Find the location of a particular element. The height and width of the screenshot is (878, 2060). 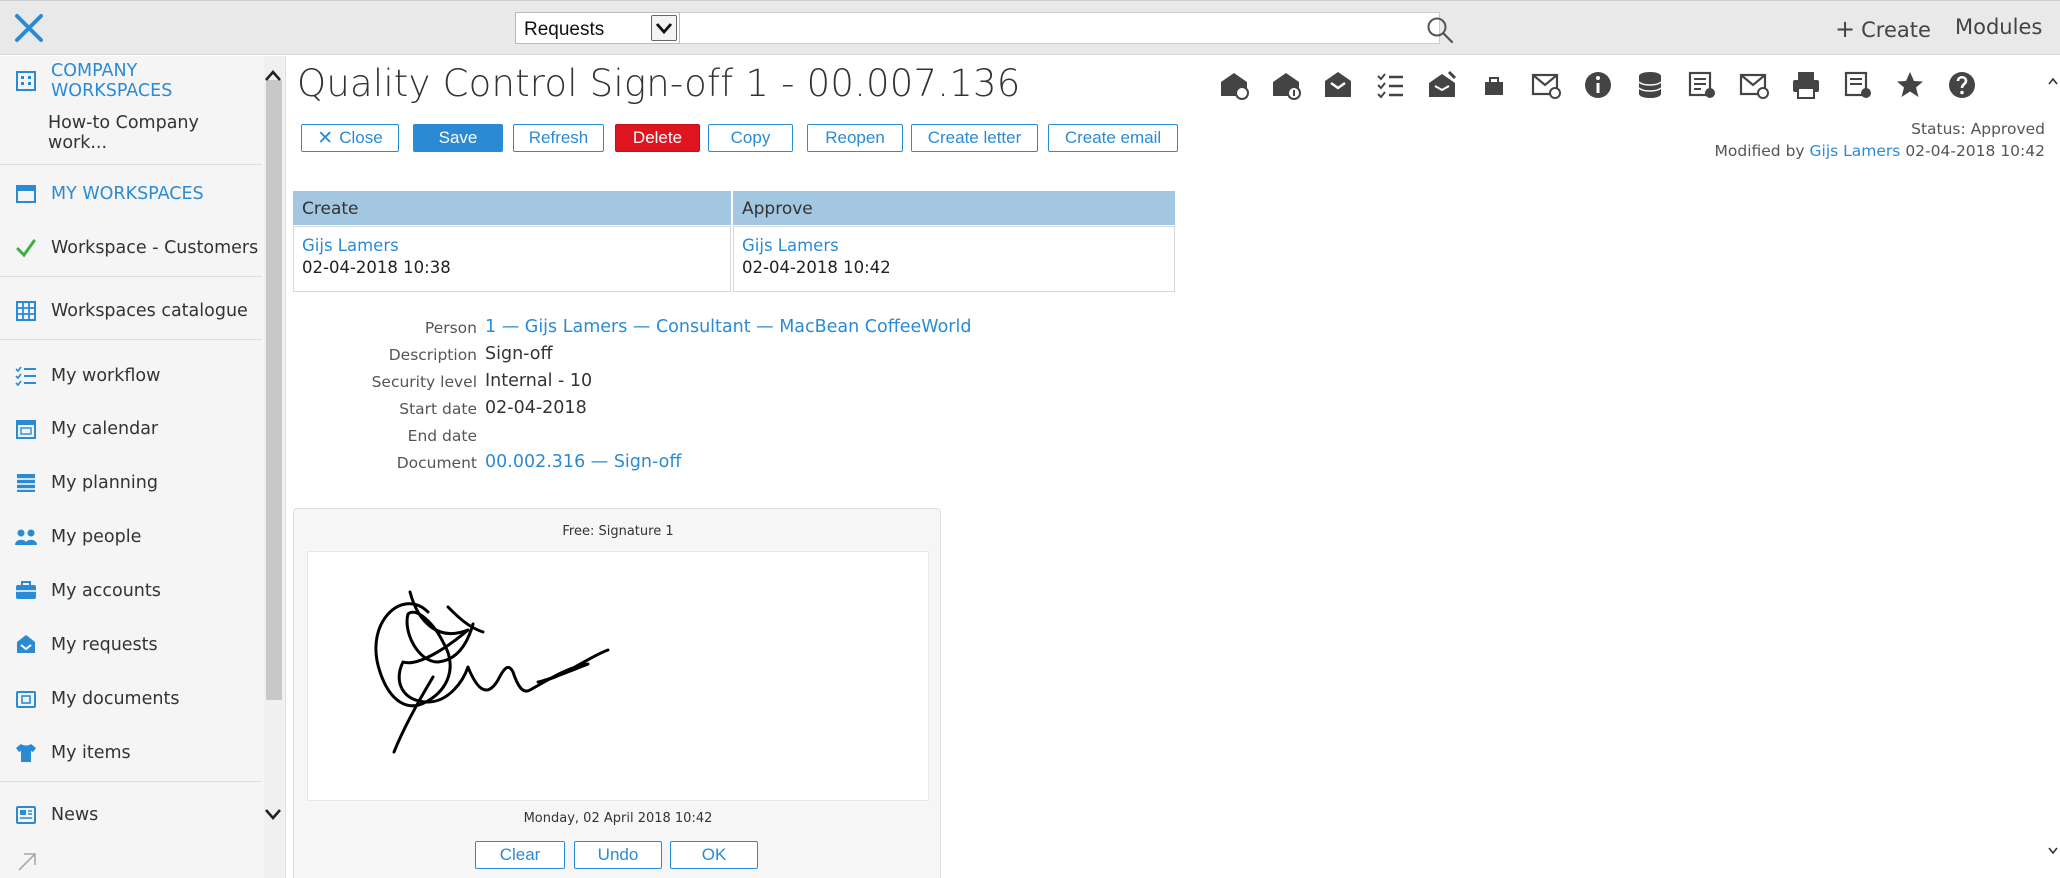

clear-signature-button: Clear is located at coordinates (520, 855).